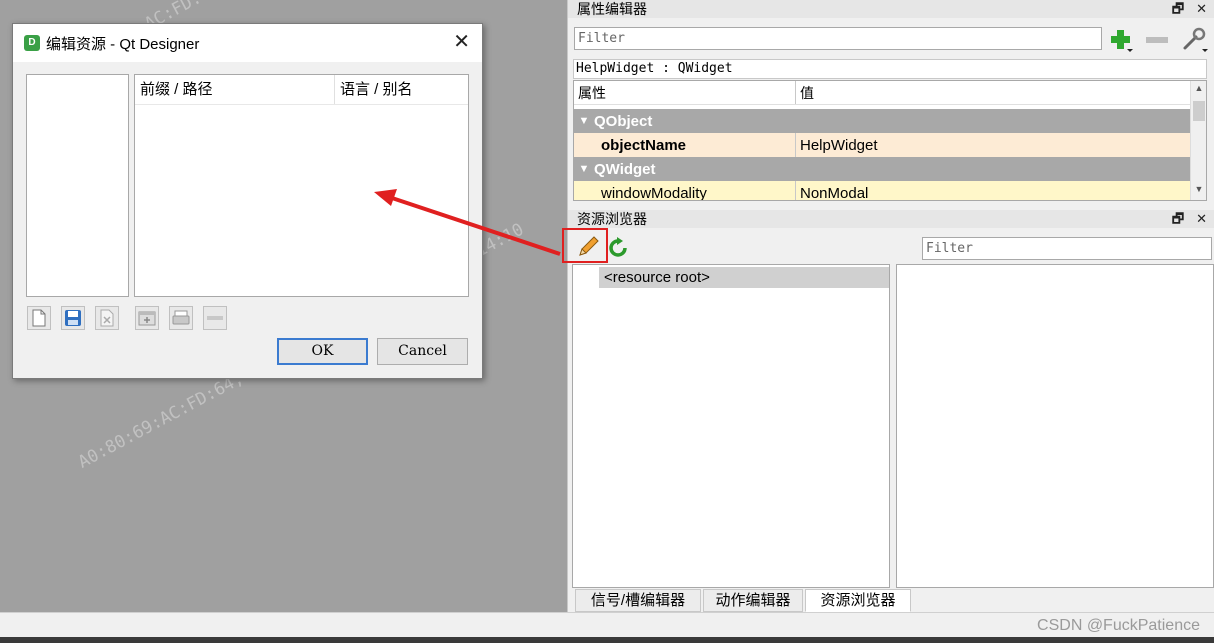 Image resolution: width=1214 pixels, height=643 pixels. What do you see at coordinates (32, 43) in the screenshot?
I see `qt-designer-icon: D` at bounding box center [32, 43].